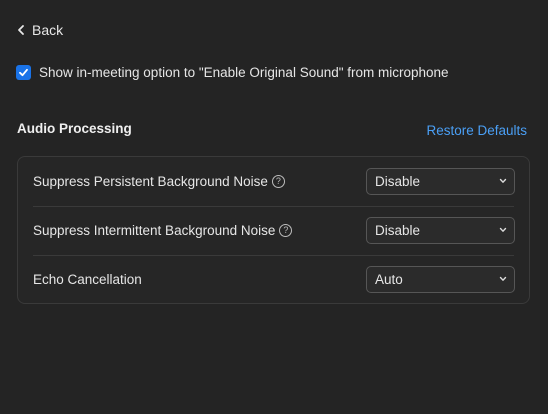 The width and height of the screenshot is (548, 414). I want to click on back-button: Back, so click(39, 30).